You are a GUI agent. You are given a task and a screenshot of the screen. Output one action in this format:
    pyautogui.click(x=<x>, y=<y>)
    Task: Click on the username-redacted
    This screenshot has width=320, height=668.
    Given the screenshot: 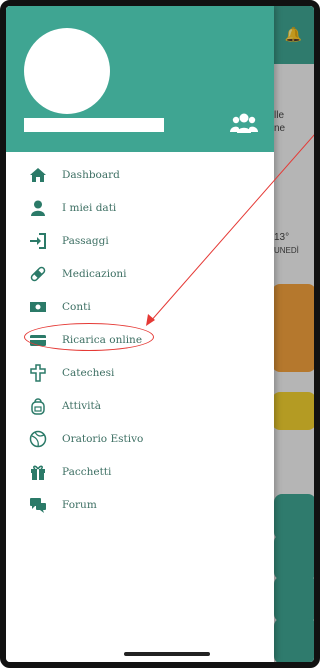 What is the action you would take?
    pyautogui.click(x=94, y=125)
    